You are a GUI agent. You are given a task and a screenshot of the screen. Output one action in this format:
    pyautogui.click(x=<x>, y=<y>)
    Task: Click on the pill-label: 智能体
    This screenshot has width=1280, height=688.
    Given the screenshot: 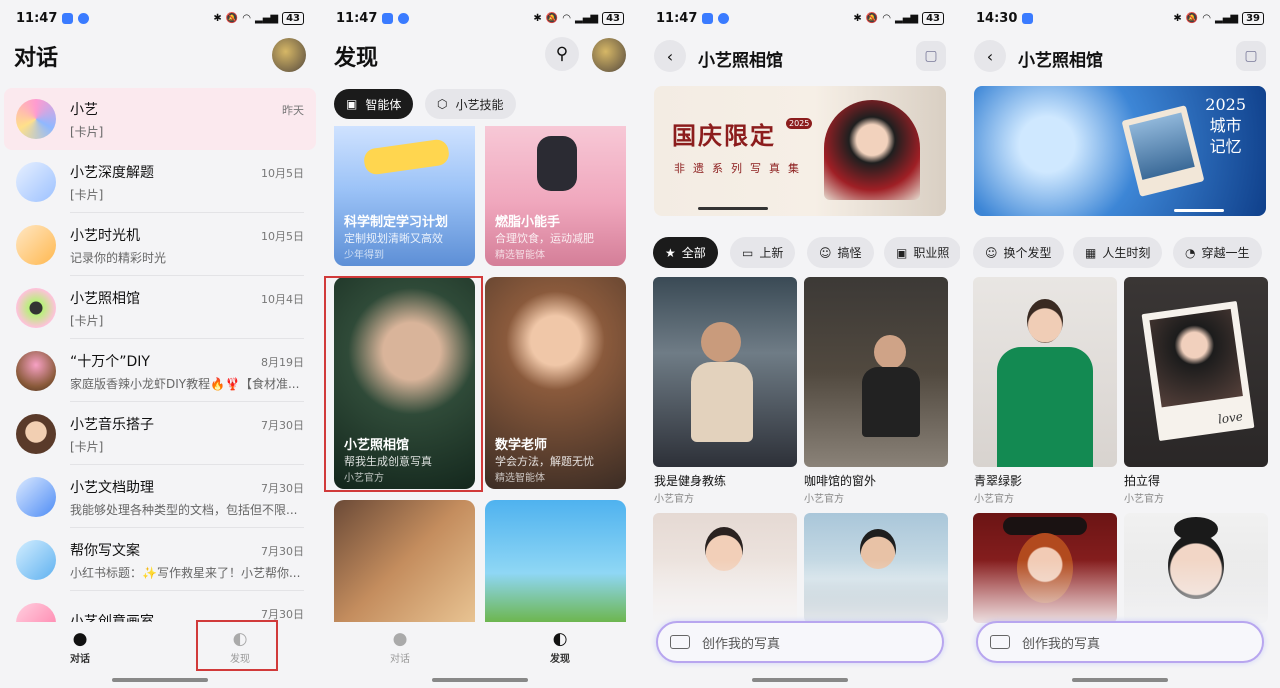 What is the action you would take?
    pyautogui.click(x=383, y=104)
    